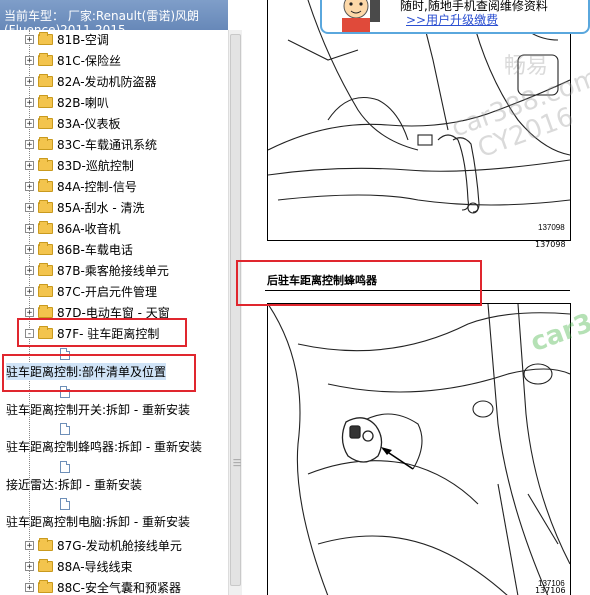  I want to click on highlight-box-selected, so click(99, 373).